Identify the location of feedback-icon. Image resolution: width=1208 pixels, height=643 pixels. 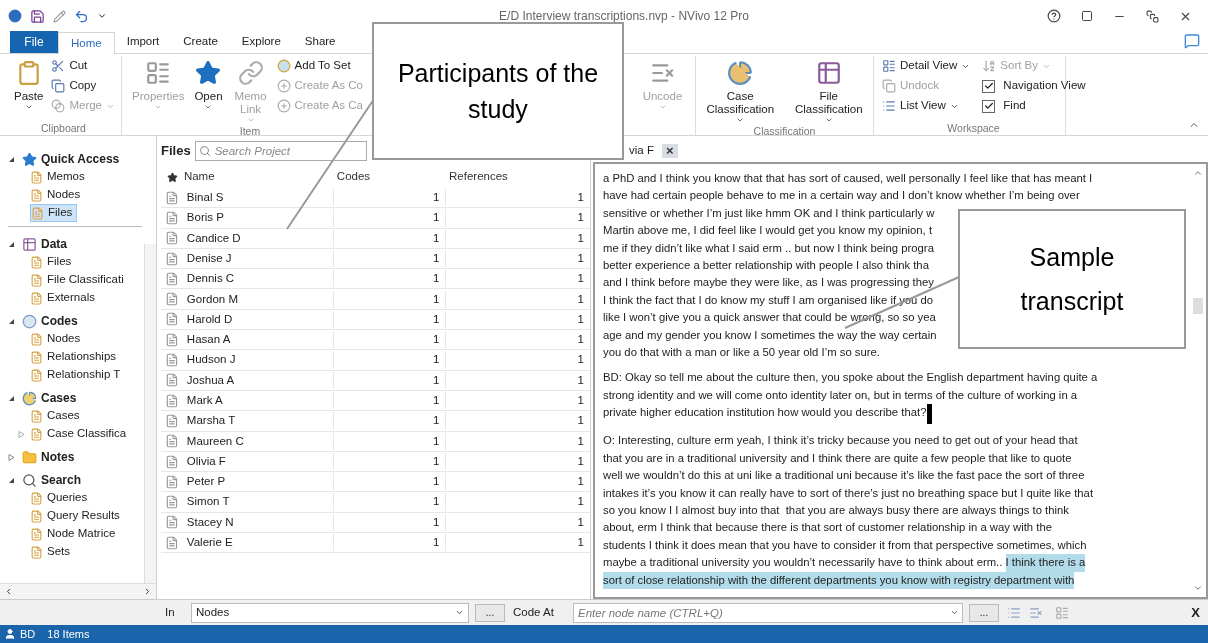
(1192, 41).